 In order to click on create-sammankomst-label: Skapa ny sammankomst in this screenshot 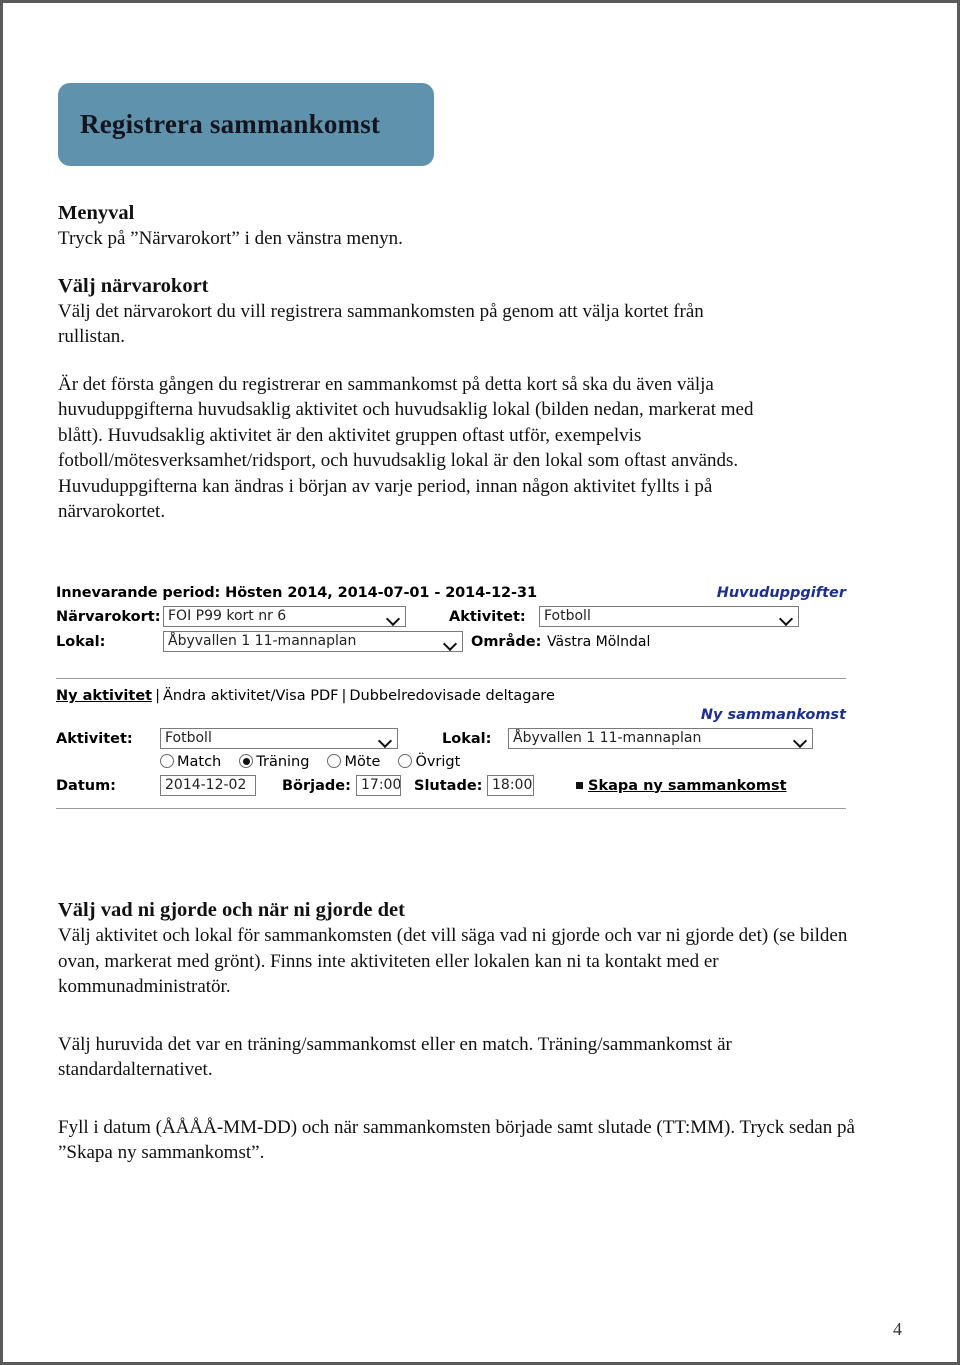, I will do `click(687, 785)`.